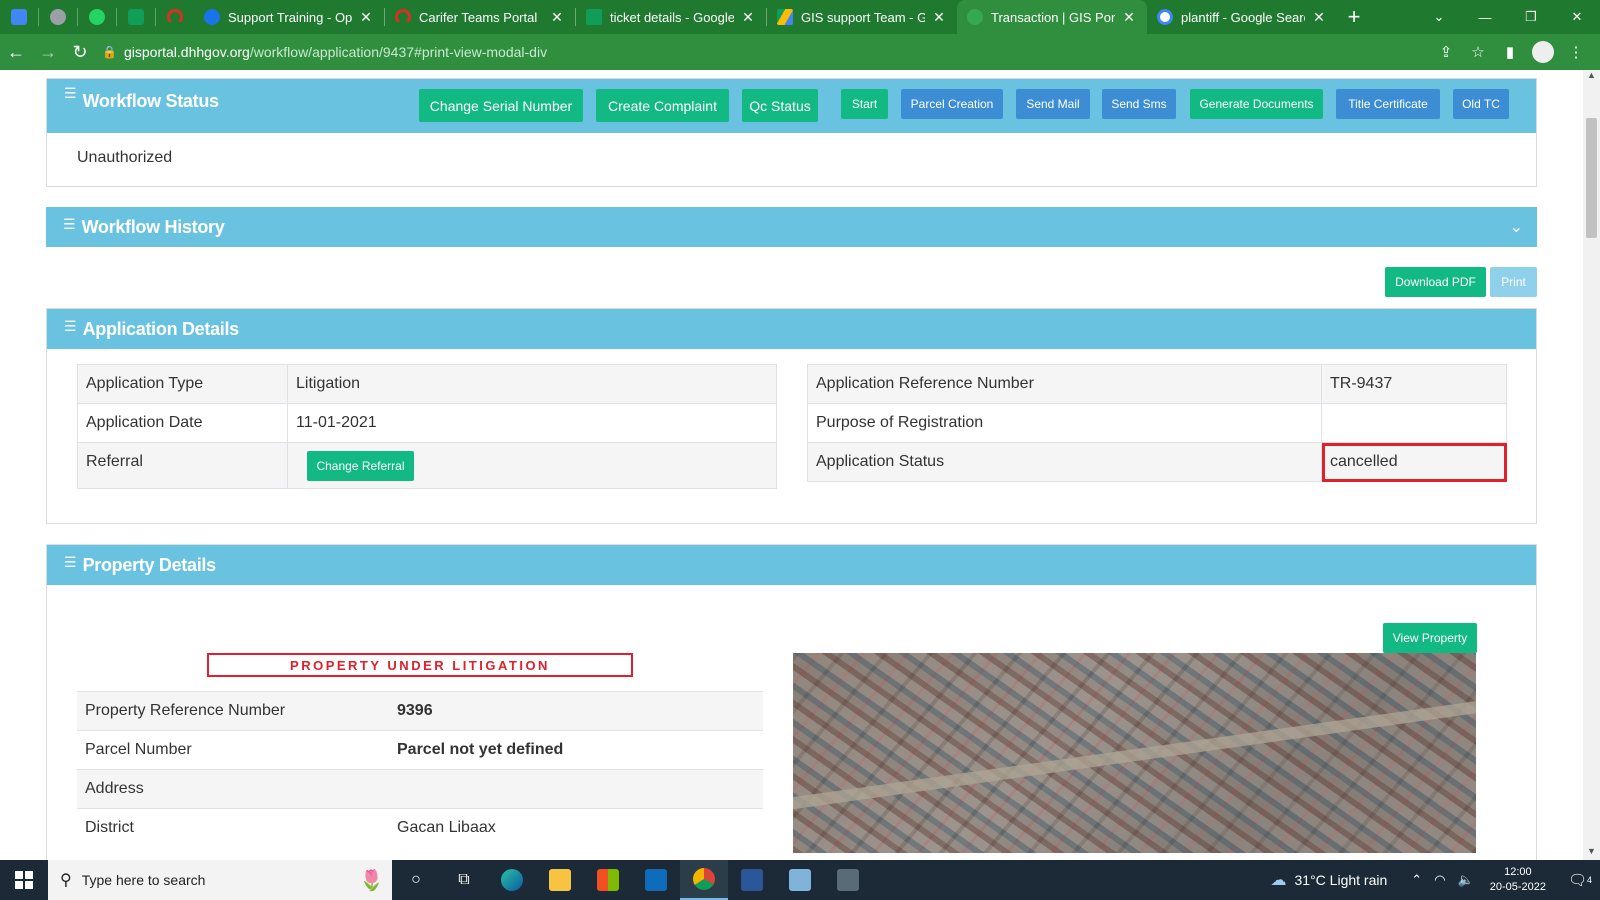 Image resolution: width=1600 pixels, height=900 pixels. I want to click on lock-icon: 🔒, so click(113, 52).